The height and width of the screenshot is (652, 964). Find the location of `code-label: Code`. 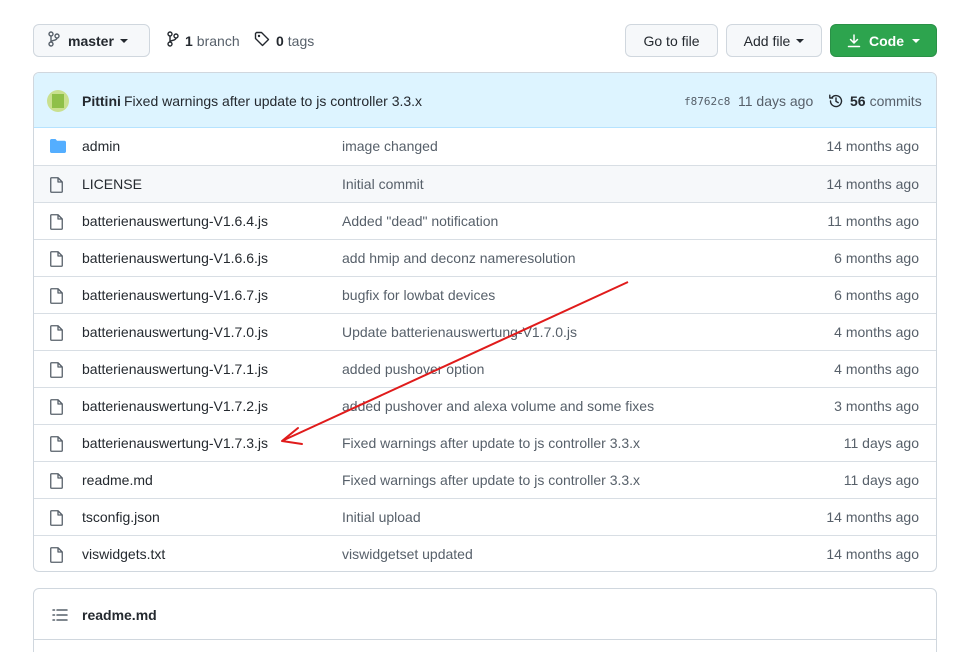

code-label: Code is located at coordinates (886, 40).